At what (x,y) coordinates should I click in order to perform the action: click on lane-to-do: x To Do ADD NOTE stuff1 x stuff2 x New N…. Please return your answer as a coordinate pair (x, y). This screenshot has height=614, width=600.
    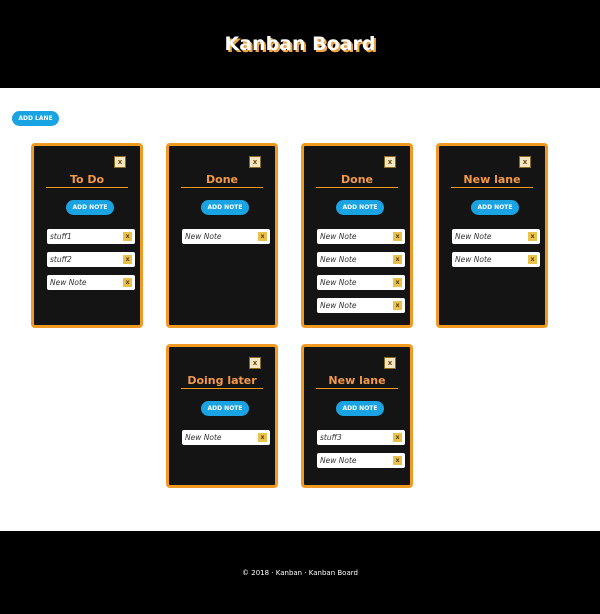
    Looking at the image, I should click on (87, 235).